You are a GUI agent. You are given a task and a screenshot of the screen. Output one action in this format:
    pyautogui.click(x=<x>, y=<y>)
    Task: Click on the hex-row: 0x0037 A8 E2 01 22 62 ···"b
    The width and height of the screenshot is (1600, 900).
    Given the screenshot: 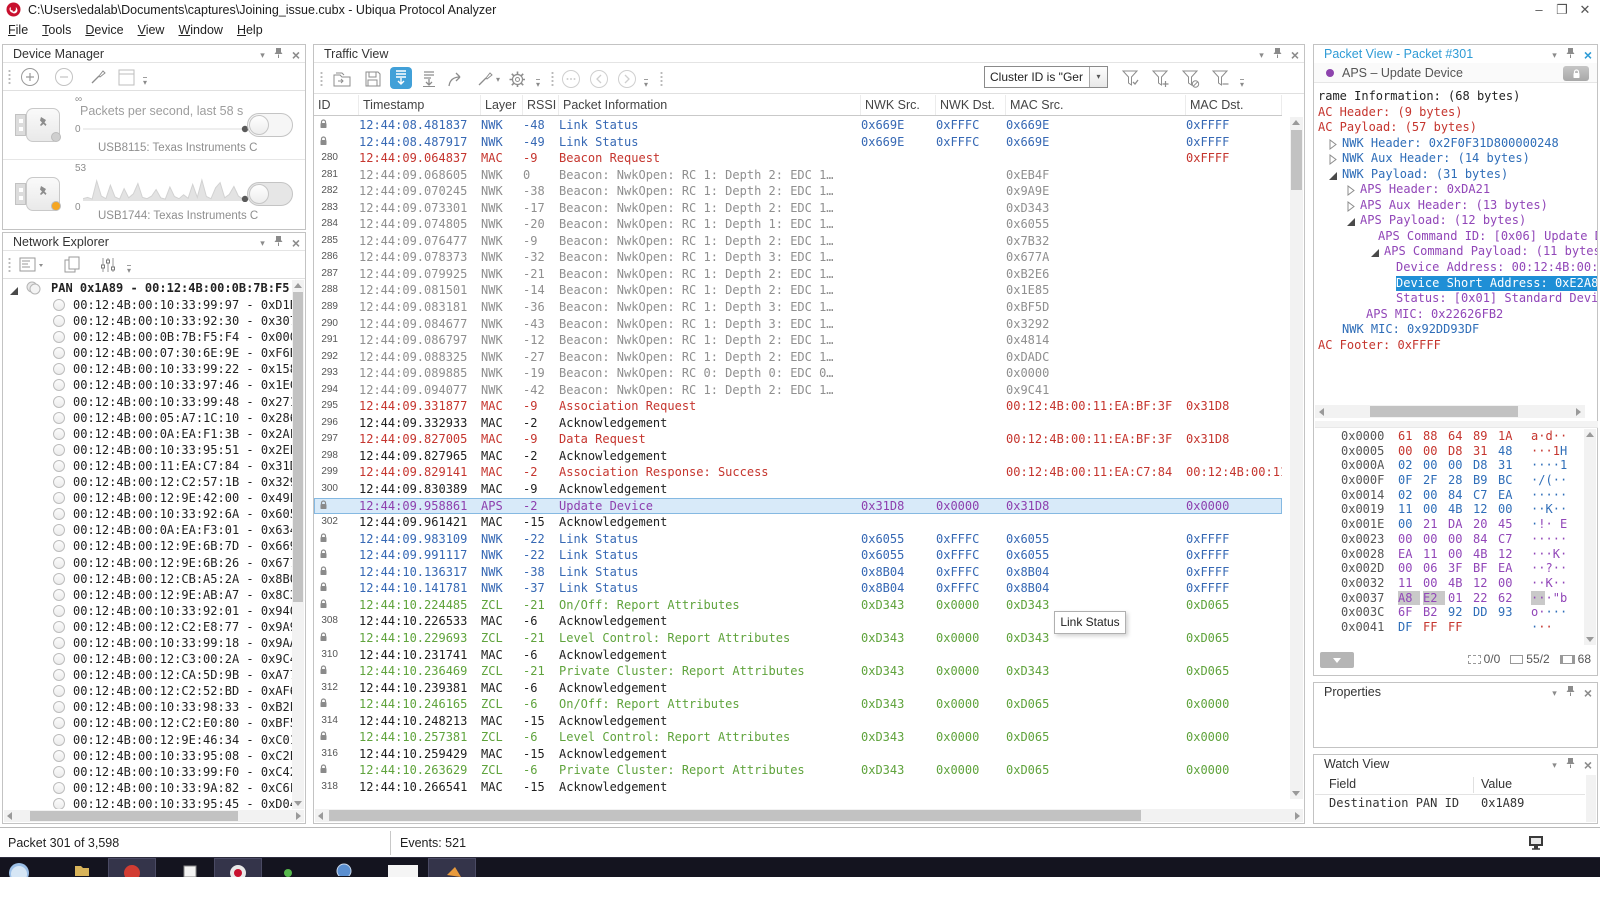 What is the action you would take?
    pyautogui.click(x=1456, y=598)
    